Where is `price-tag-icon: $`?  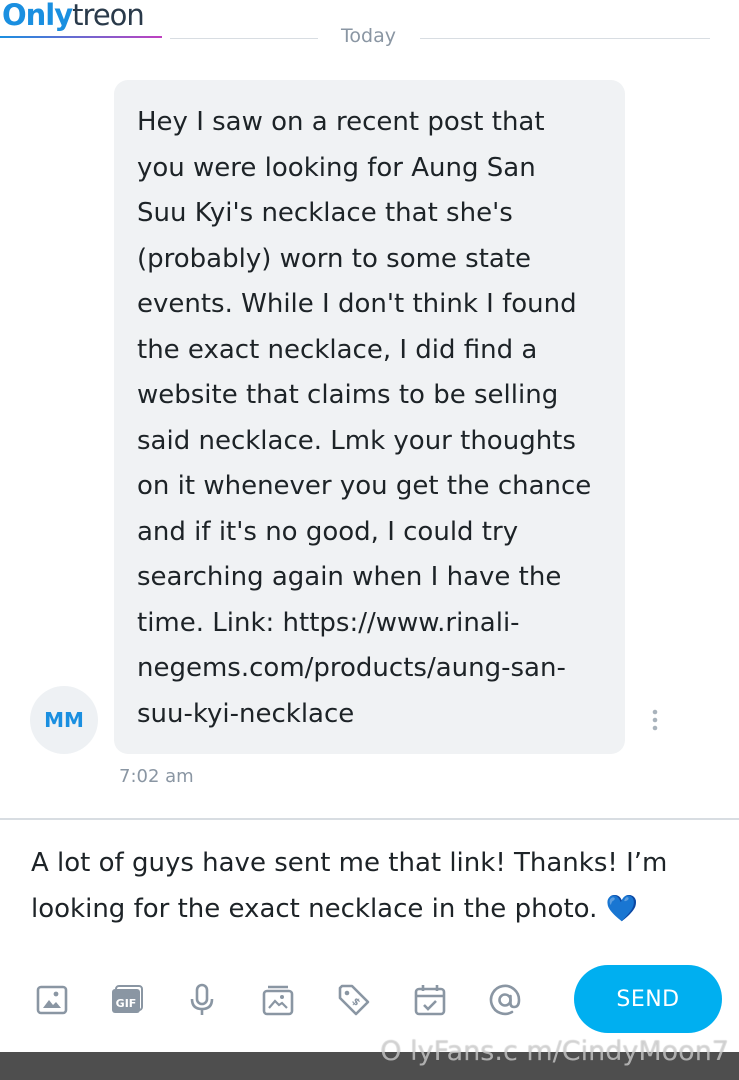
price-tag-icon: $ is located at coordinates (354, 1000).